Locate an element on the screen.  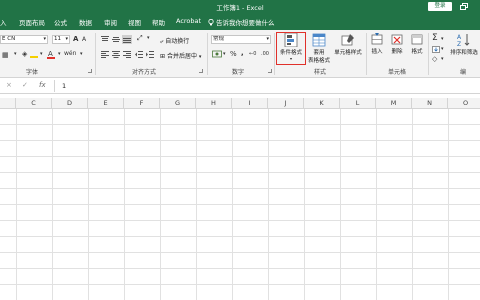
fill-icon is located at coordinates (436, 49).